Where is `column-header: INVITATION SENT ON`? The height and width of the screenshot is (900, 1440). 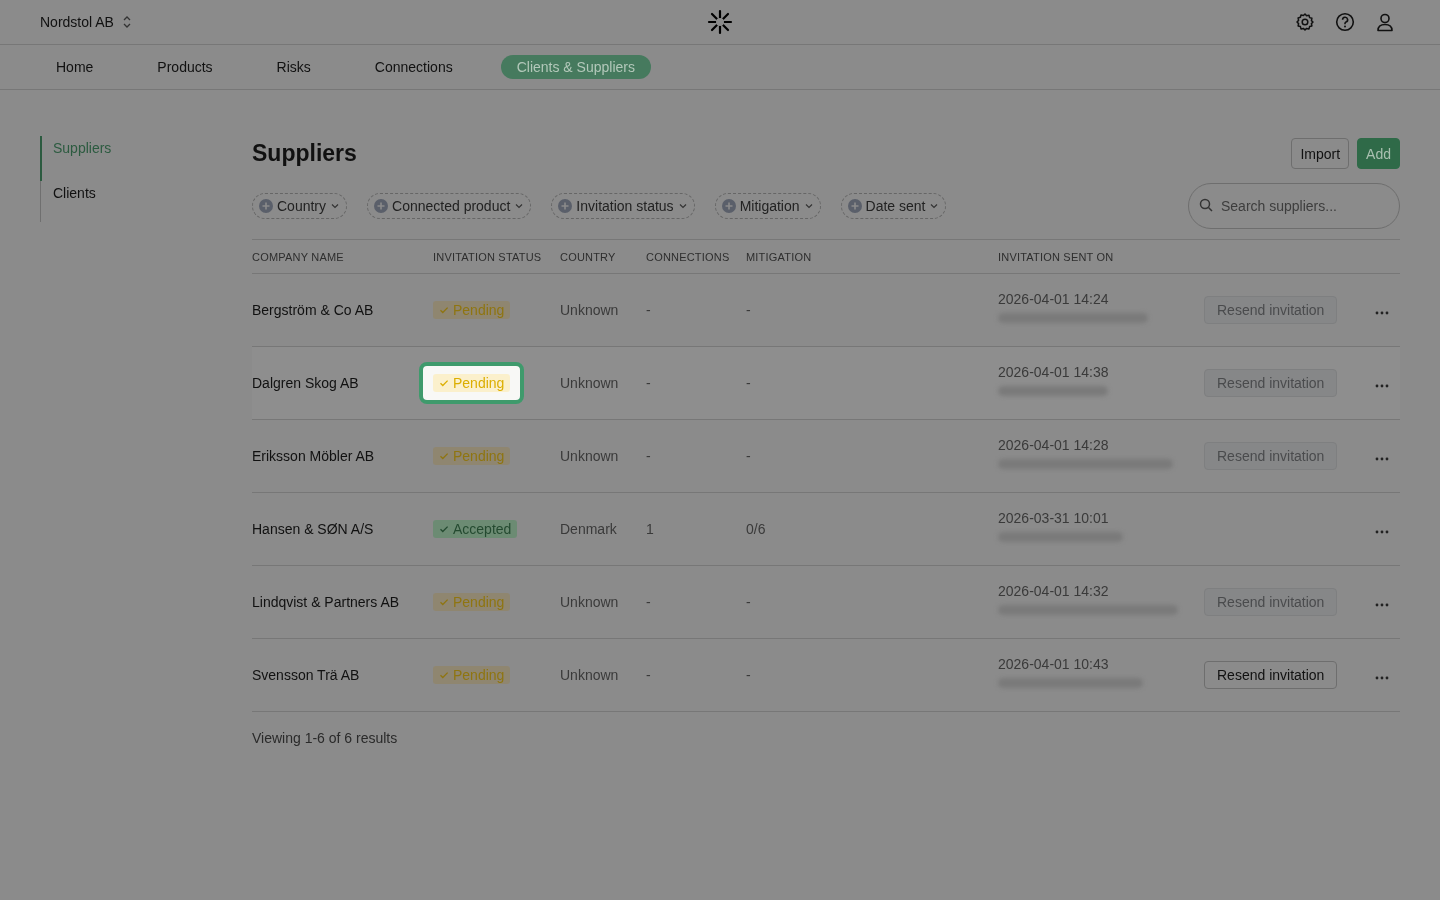 column-header: INVITATION SENT ON is located at coordinates (1101, 257).